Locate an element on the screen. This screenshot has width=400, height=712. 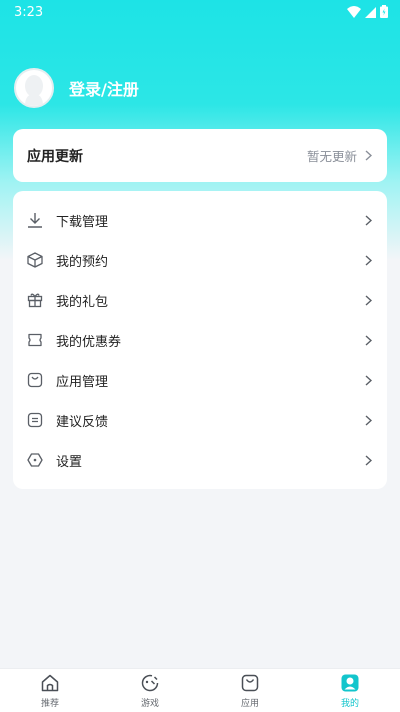
menu-item-label: 设置 is located at coordinates (69, 462).